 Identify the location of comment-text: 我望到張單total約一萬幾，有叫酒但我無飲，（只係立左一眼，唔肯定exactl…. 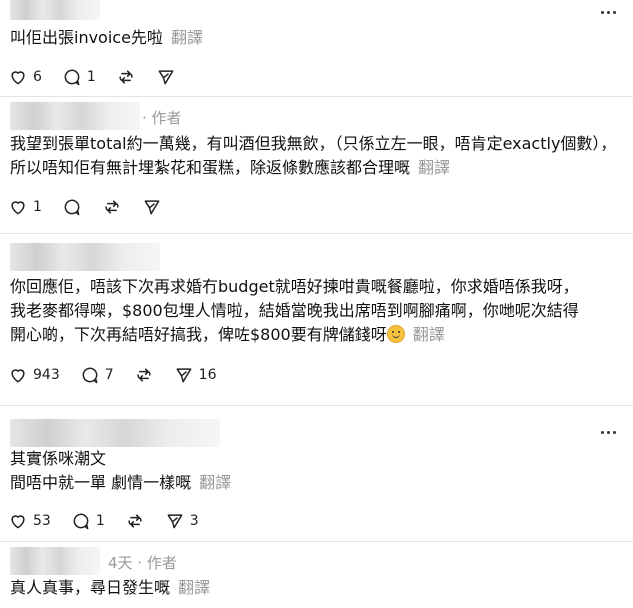
(315, 156).